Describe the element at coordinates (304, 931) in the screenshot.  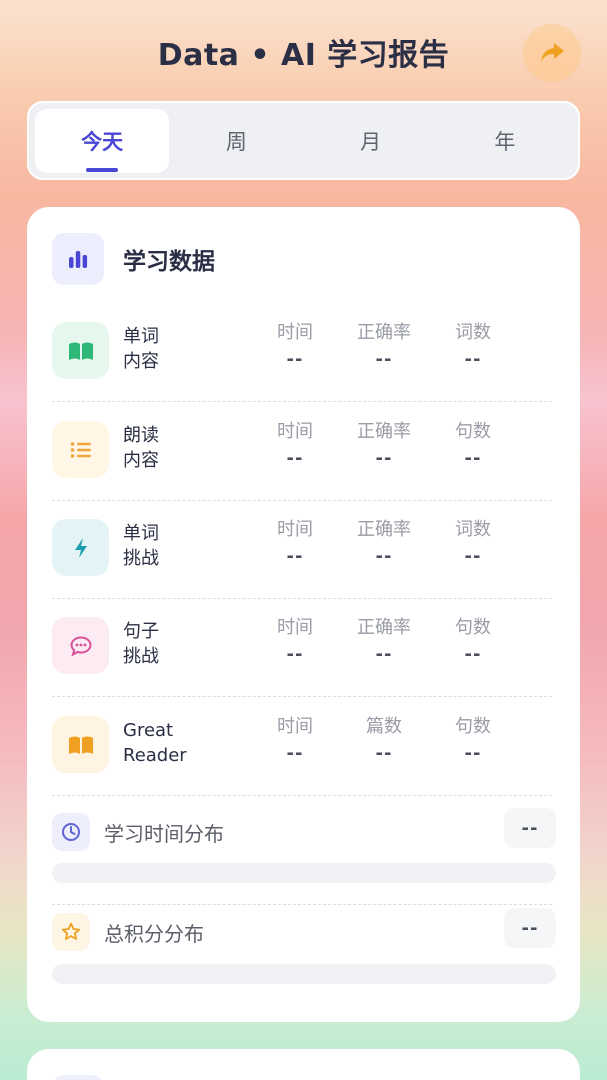
I see `total-points-distribution: 总积分分布 --` at that location.